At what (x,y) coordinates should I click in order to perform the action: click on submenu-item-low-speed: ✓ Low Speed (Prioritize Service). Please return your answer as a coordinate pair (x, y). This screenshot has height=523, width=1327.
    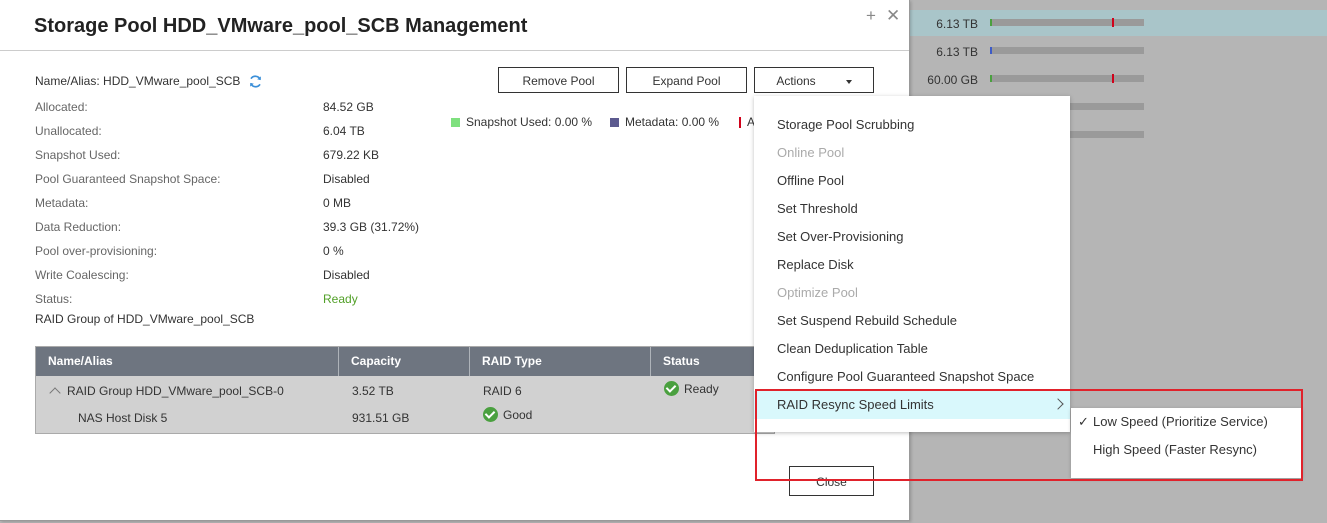
    Looking at the image, I should click on (1186, 422).